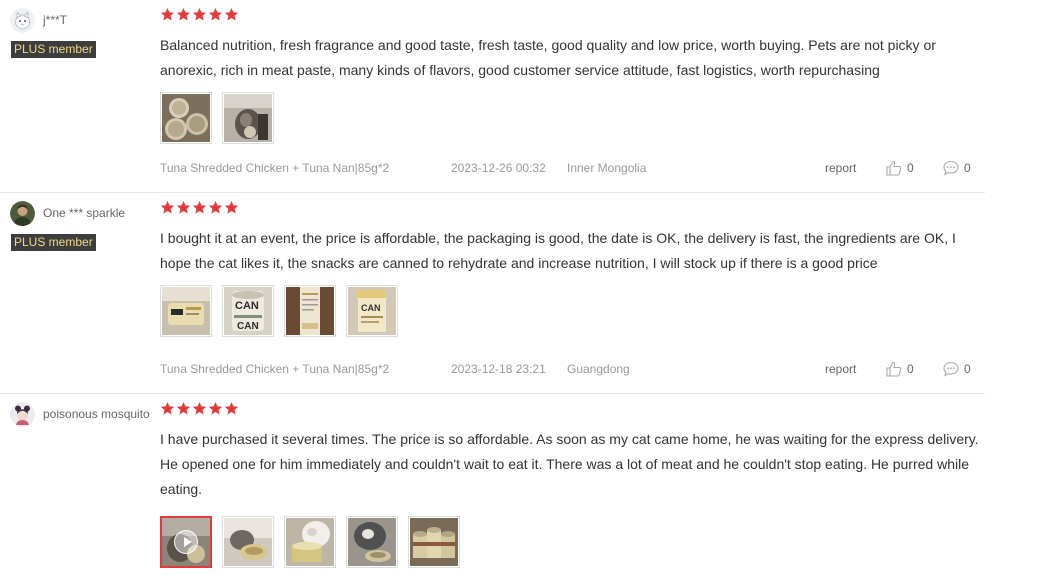 Image resolution: width=1037 pixels, height=584 pixels. Describe the element at coordinates (607, 168) in the screenshot. I see `review-region: Inner Mongolia` at that location.